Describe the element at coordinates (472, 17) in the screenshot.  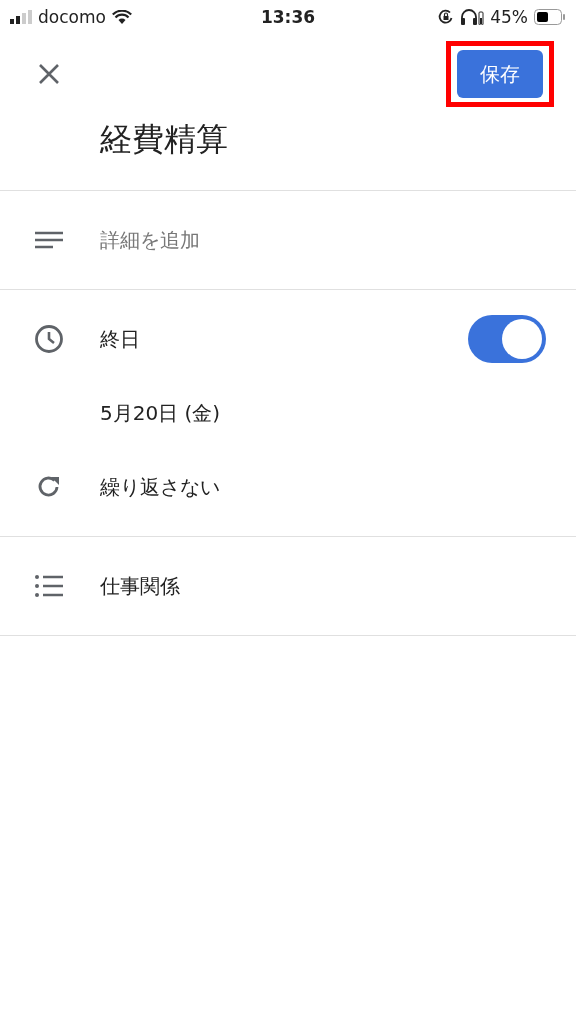
I see `headphones-icon` at that location.